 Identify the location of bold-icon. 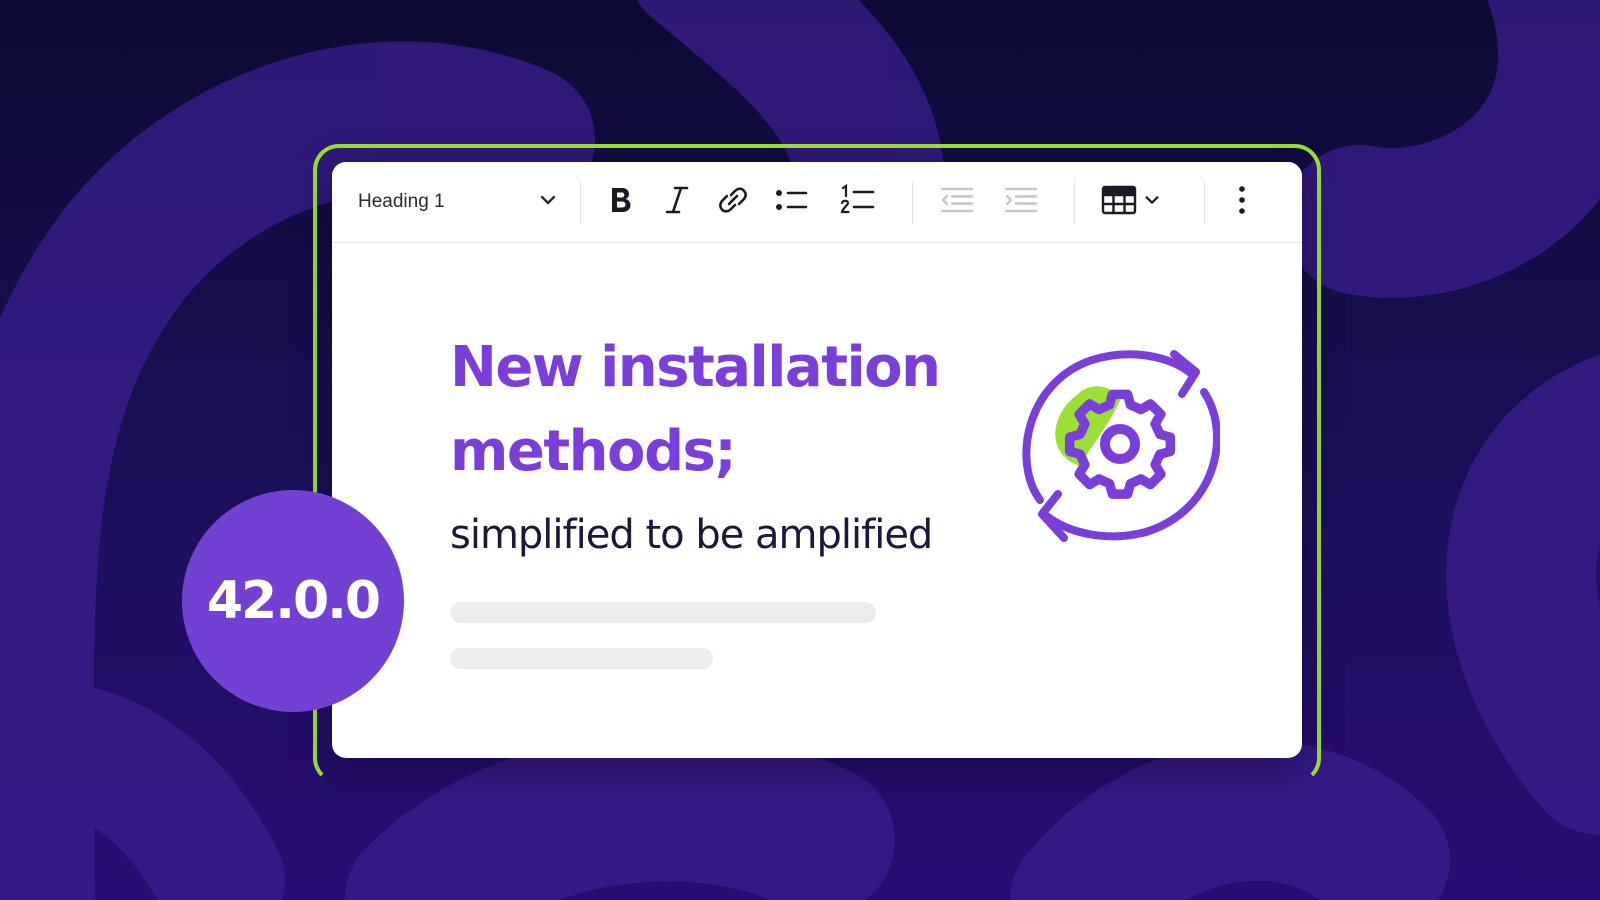
(621, 202).